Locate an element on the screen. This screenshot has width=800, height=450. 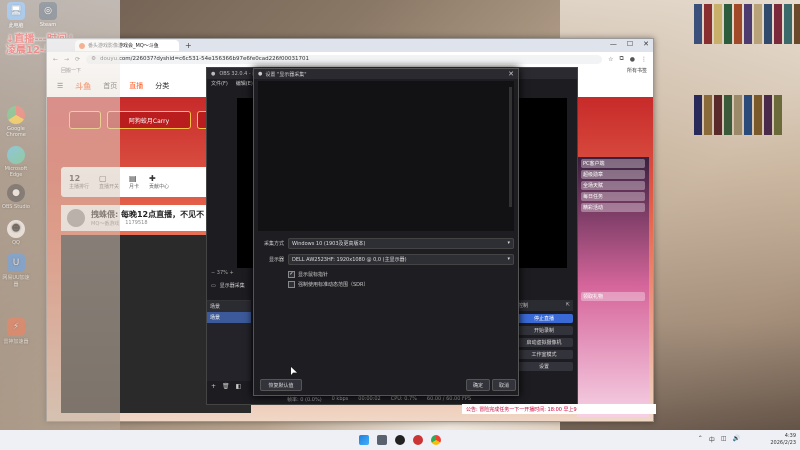
schedule-line-1: ↓直播---时间↓ is located at coordinates (41, 39).